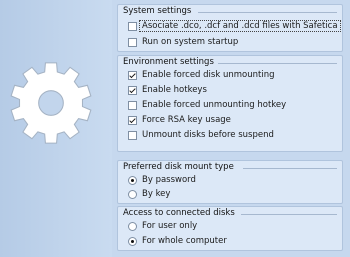 The height and width of the screenshot is (257, 350). I want to click on for-user-only-radio: For user only, so click(162, 226).